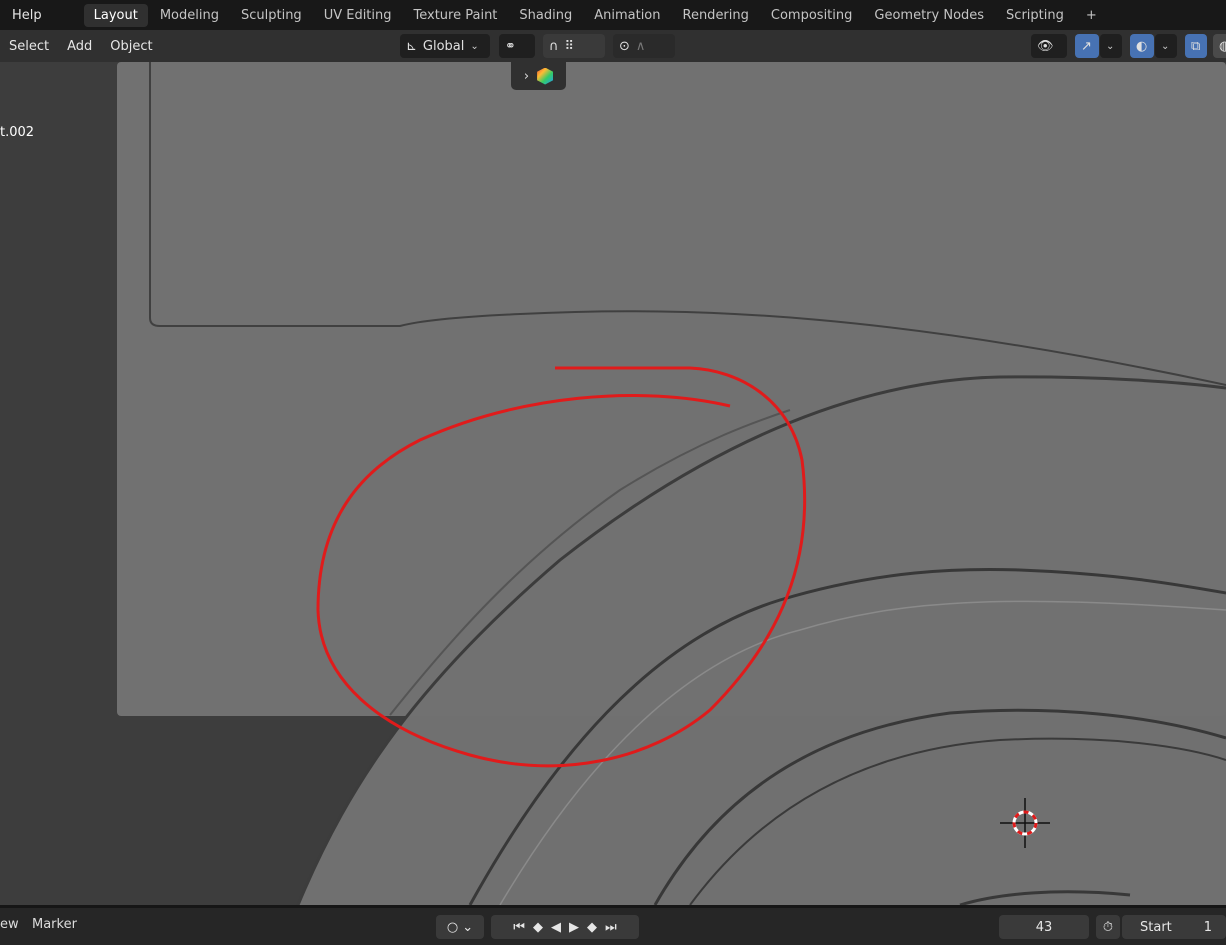 Image resolution: width=1226 pixels, height=945 pixels. I want to click on tab-scripting: Scripting, so click(1035, 15).